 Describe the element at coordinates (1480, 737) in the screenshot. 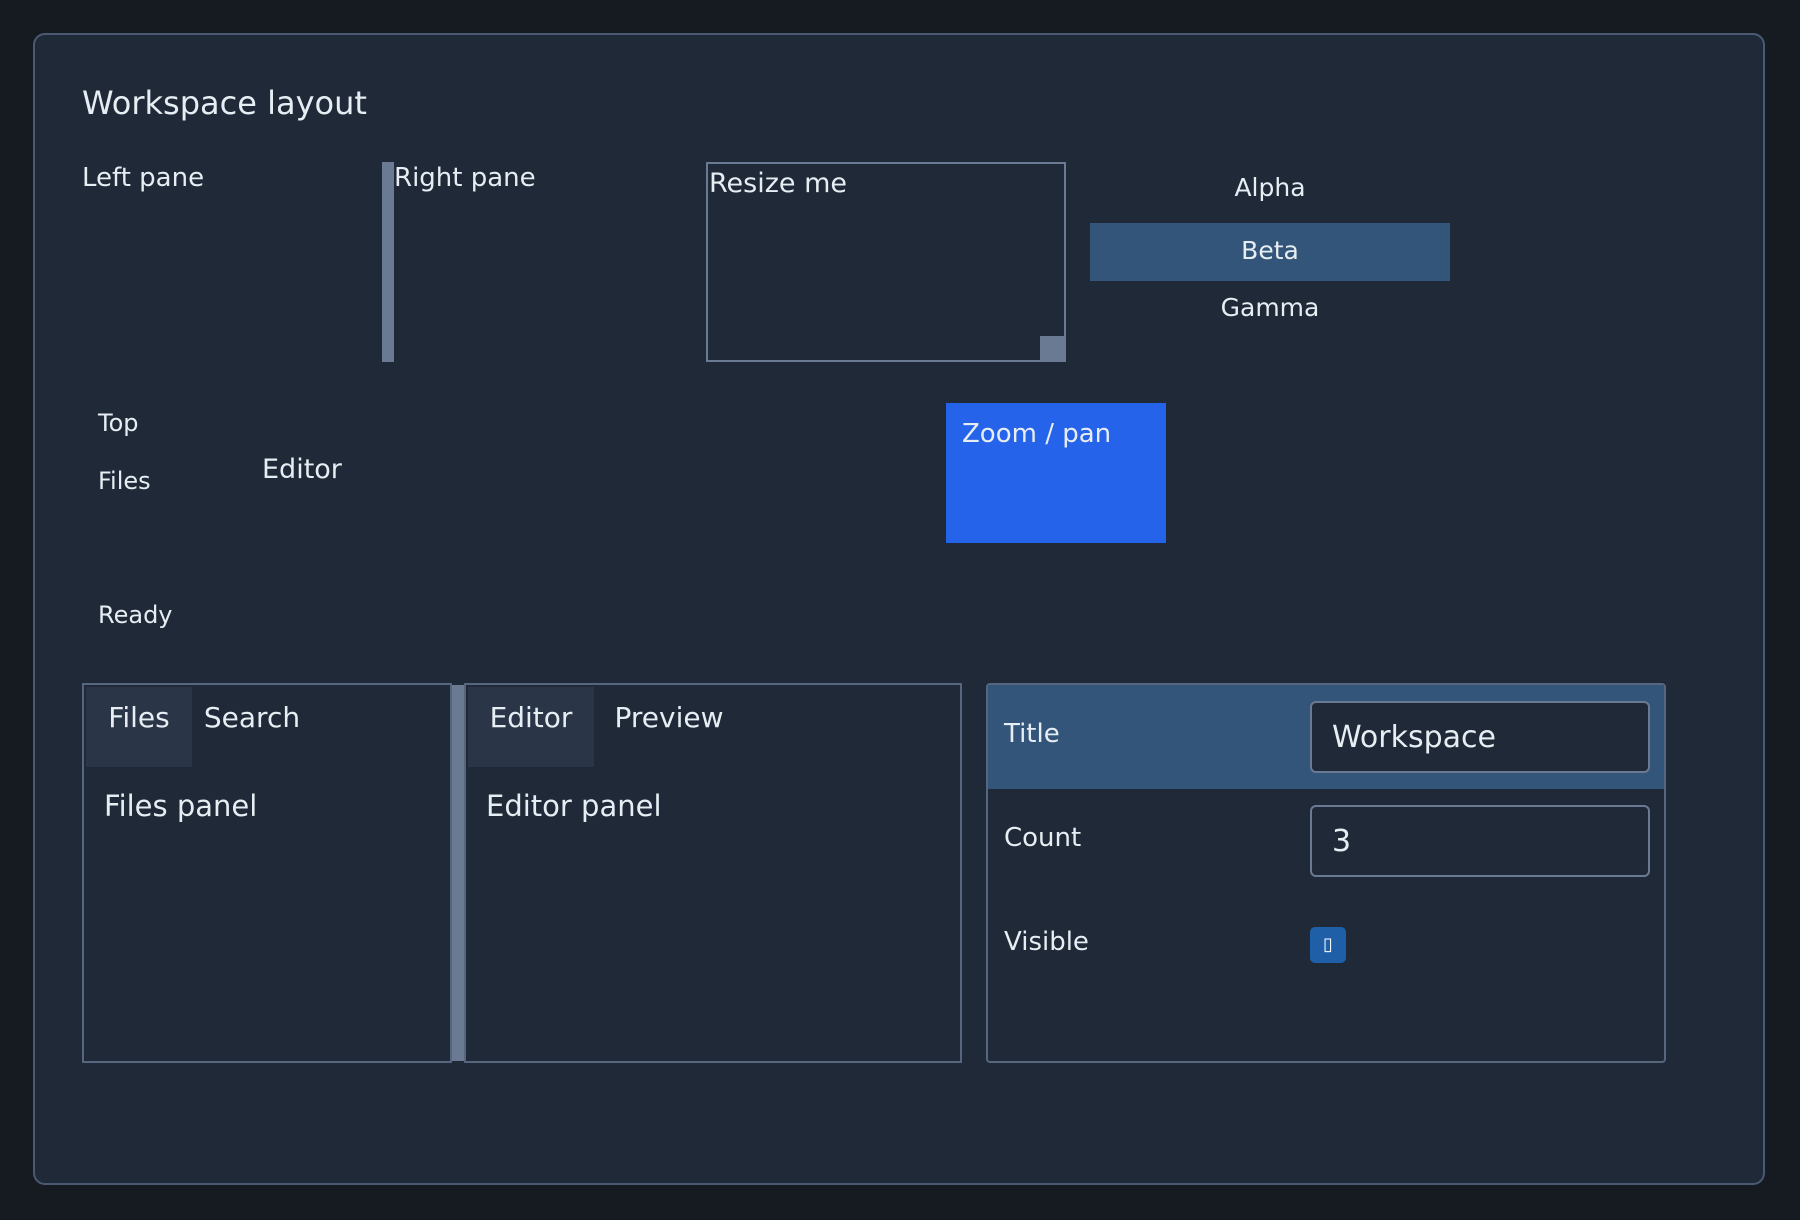

I see `title-field` at that location.